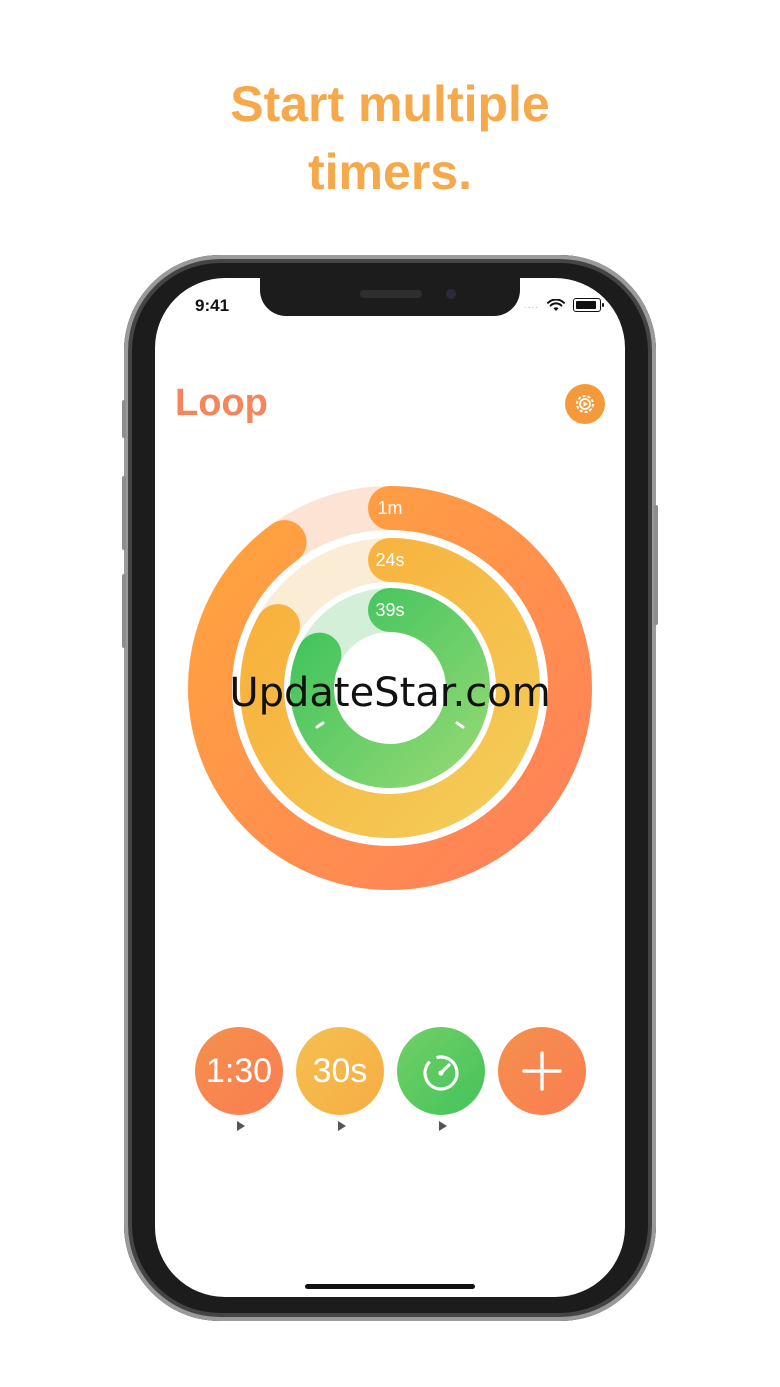  Describe the element at coordinates (556, 304) in the screenshot. I see `wifi-icon` at that location.